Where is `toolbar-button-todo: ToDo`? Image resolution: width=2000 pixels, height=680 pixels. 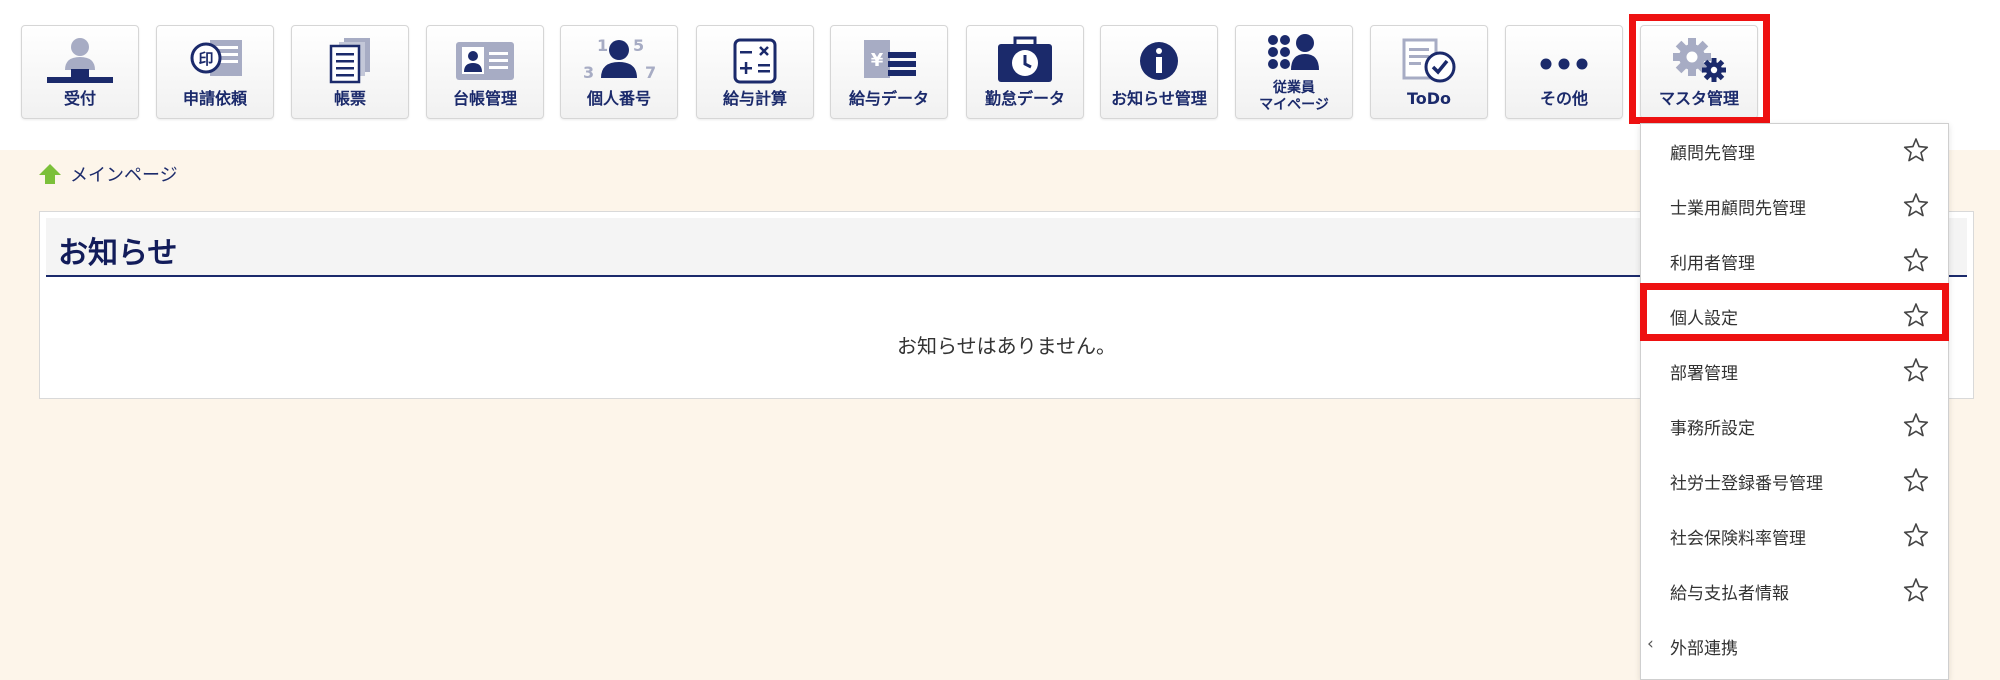
toolbar-button-todo: ToDo is located at coordinates (1429, 72).